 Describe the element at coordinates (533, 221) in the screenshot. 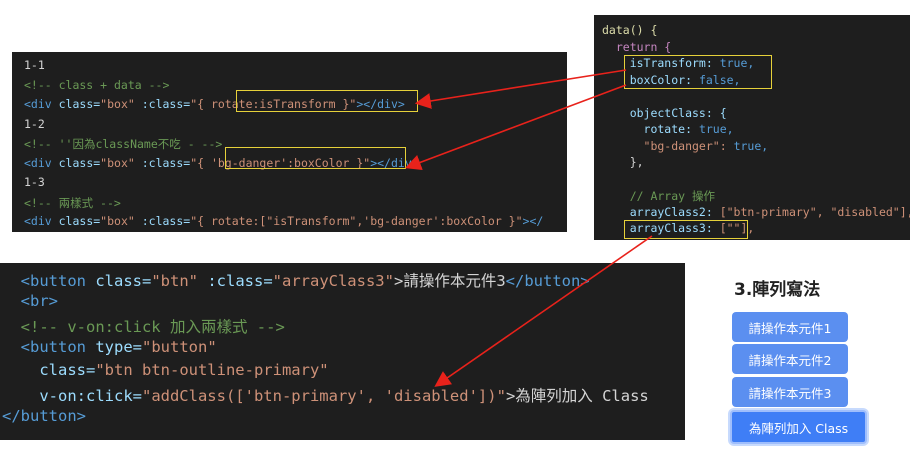

I see `code-token: ></` at that location.